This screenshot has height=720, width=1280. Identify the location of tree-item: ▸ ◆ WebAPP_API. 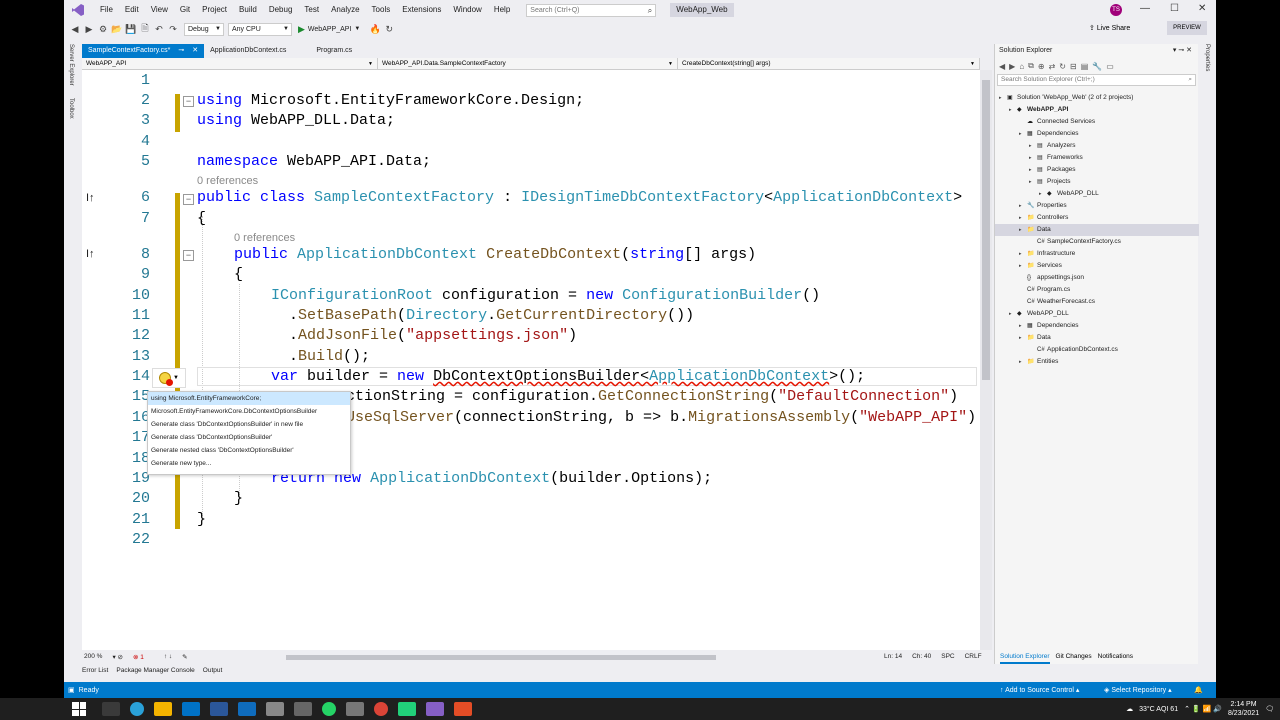
(1097, 110).